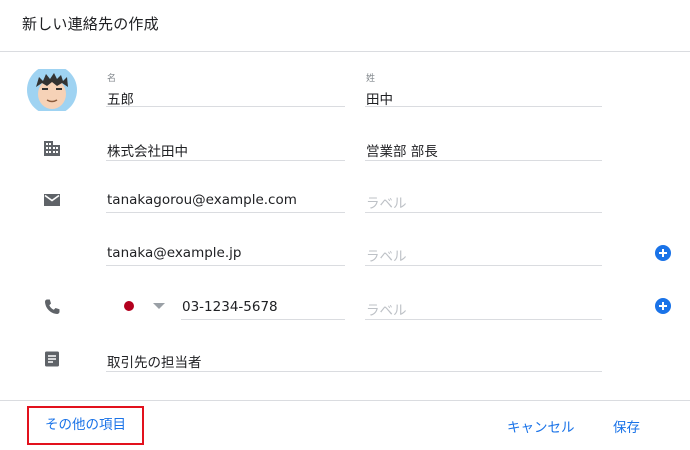  Describe the element at coordinates (663, 306) in the screenshot. I see `add-phone-button` at that location.